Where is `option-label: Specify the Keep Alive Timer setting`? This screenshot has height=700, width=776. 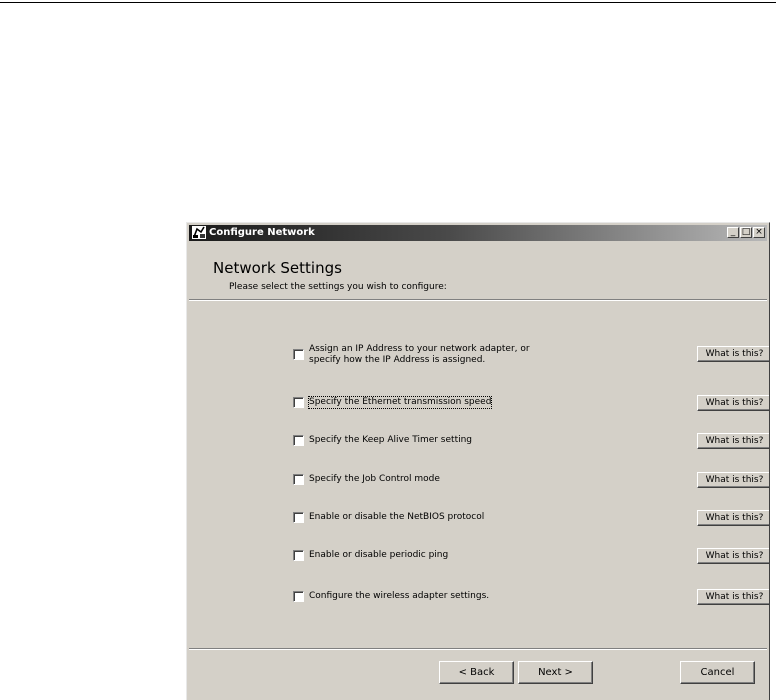
option-label: Specify the Keep Alive Timer setting is located at coordinates (390, 440).